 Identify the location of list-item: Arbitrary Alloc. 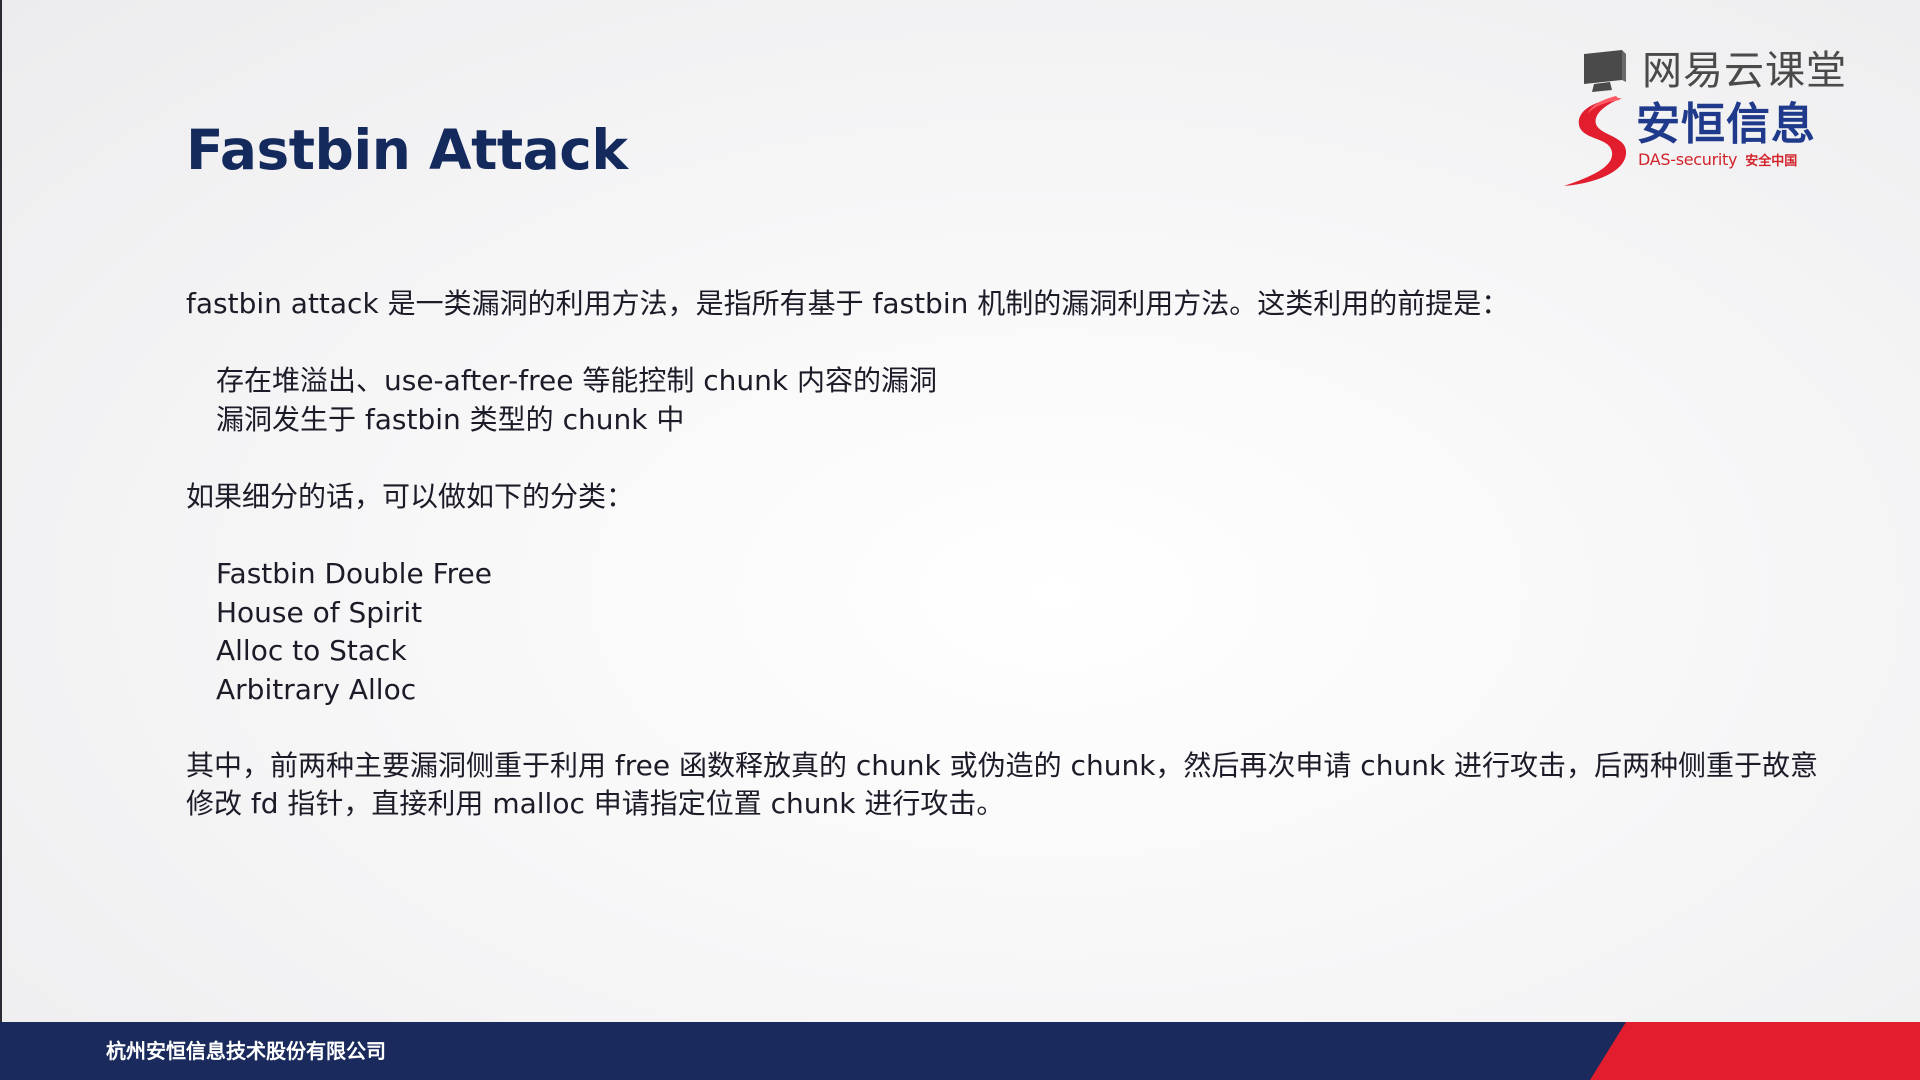
(316, 689).